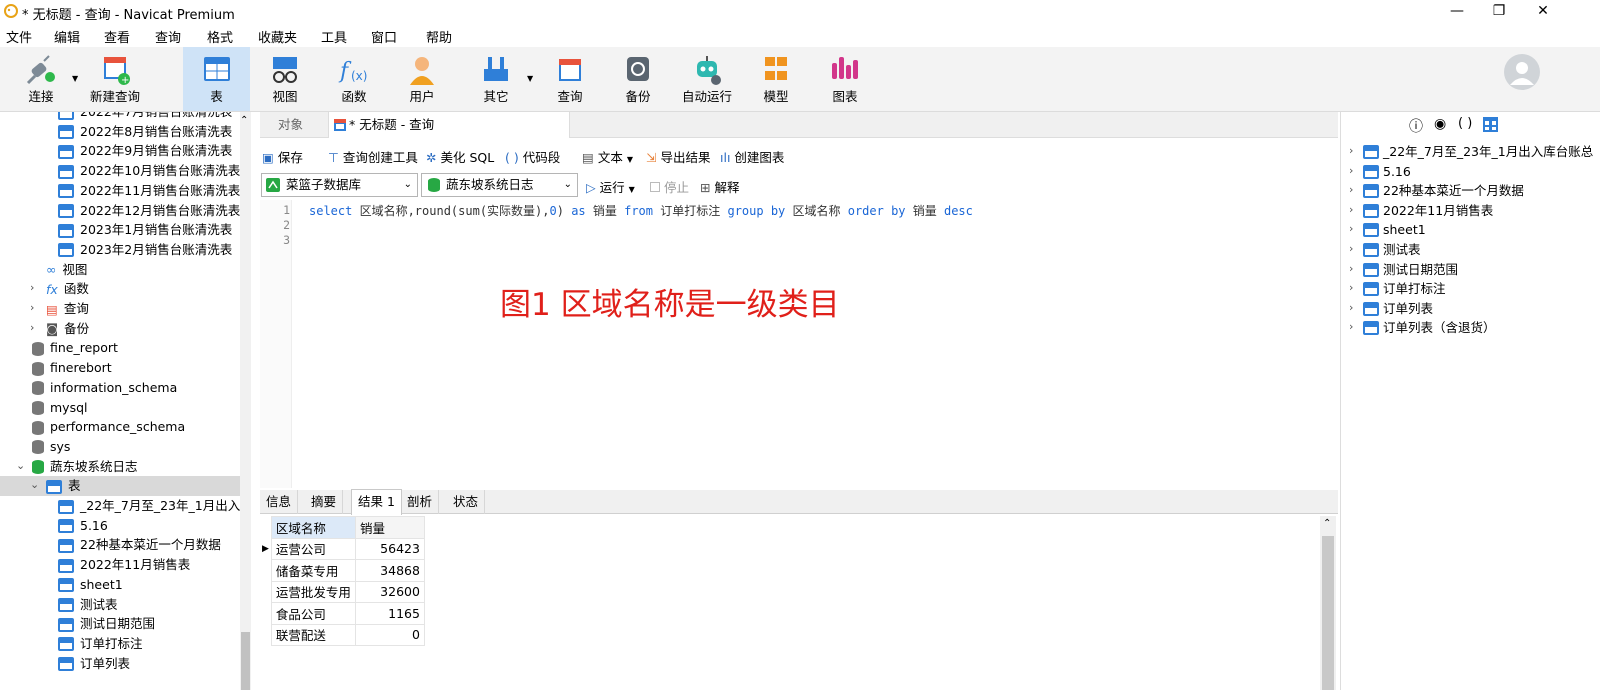 Image resolution: width=1600 pixels, height=690 pixels. I want to click on right-panel-item: _22年_7月至_23年_1月出入库台账总, so click(1488, 152).